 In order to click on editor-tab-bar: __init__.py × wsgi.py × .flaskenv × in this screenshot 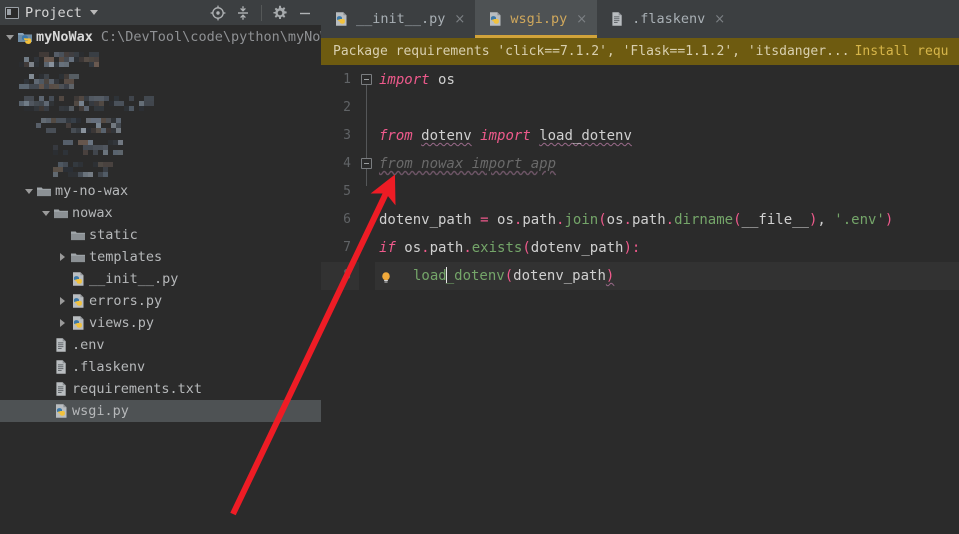, I will do `click(640, 19)`.